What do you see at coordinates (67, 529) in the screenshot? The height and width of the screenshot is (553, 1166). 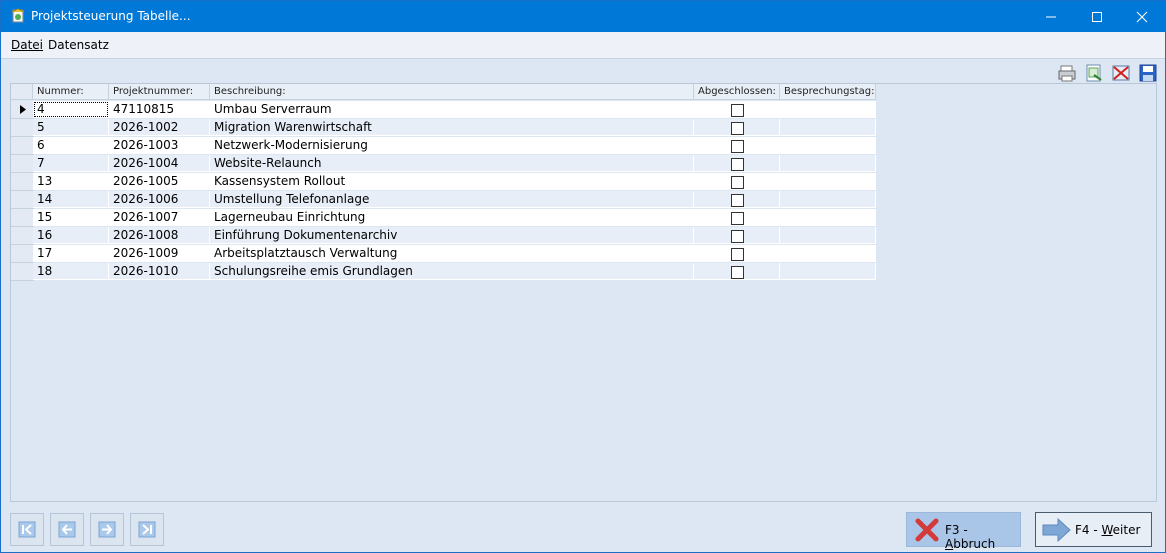 I see `previous-record-button` at bounding box center [67, 529].